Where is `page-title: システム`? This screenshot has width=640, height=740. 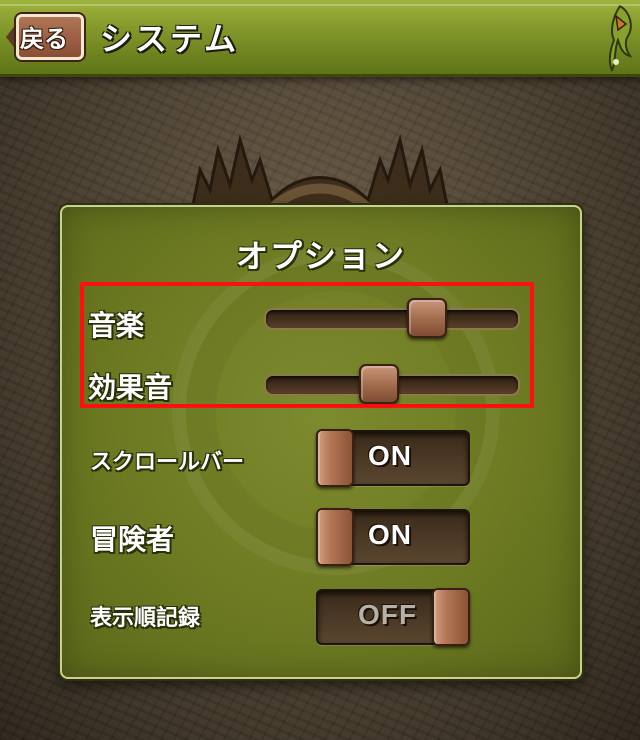 page-title: システム is located at coordinates (170, 39).